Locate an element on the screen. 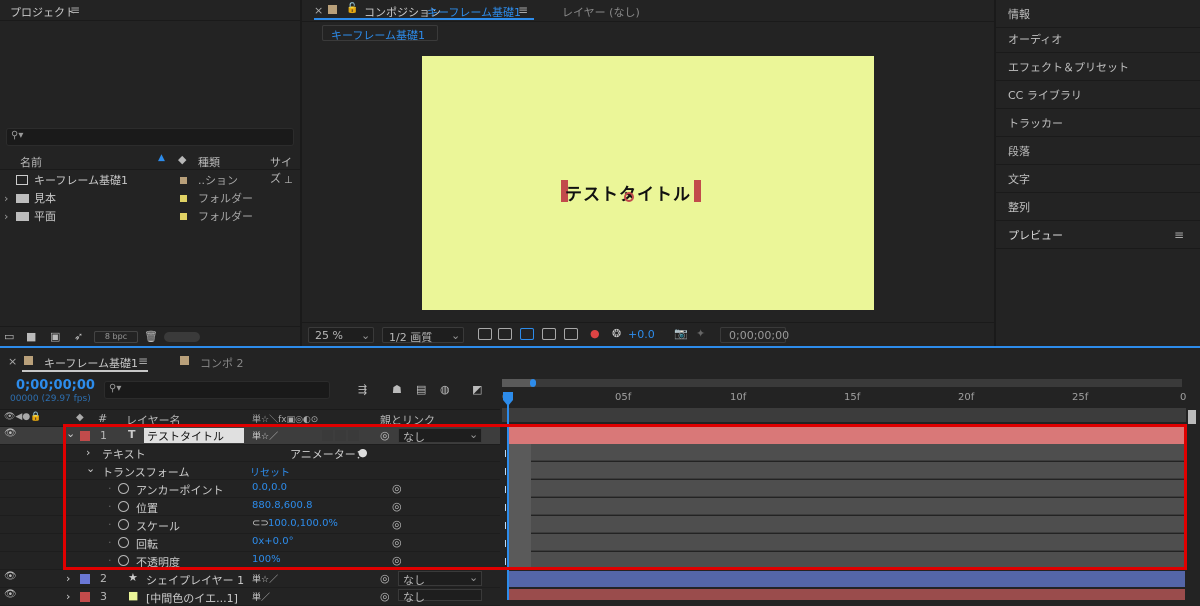  search-input: ⚲▾ is located at coordinates (150, 137).